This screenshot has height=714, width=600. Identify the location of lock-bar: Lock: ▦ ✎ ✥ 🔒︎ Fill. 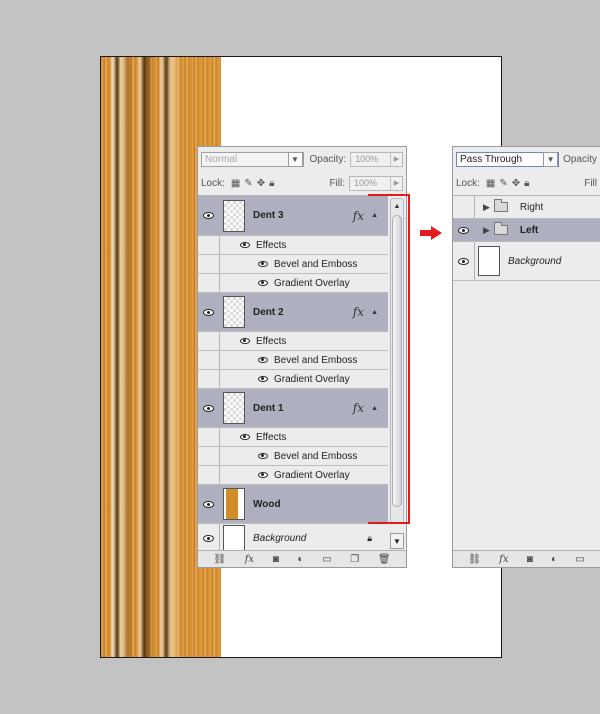
(526, 183).